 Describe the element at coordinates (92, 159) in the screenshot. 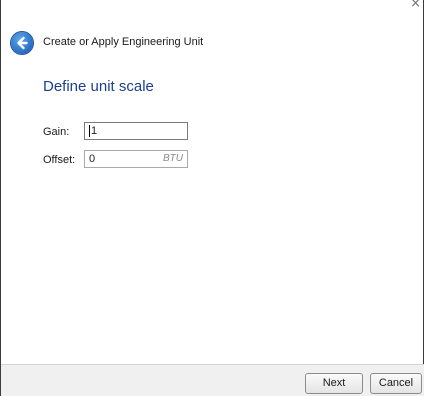

I see `offset-value: 0` at that location.